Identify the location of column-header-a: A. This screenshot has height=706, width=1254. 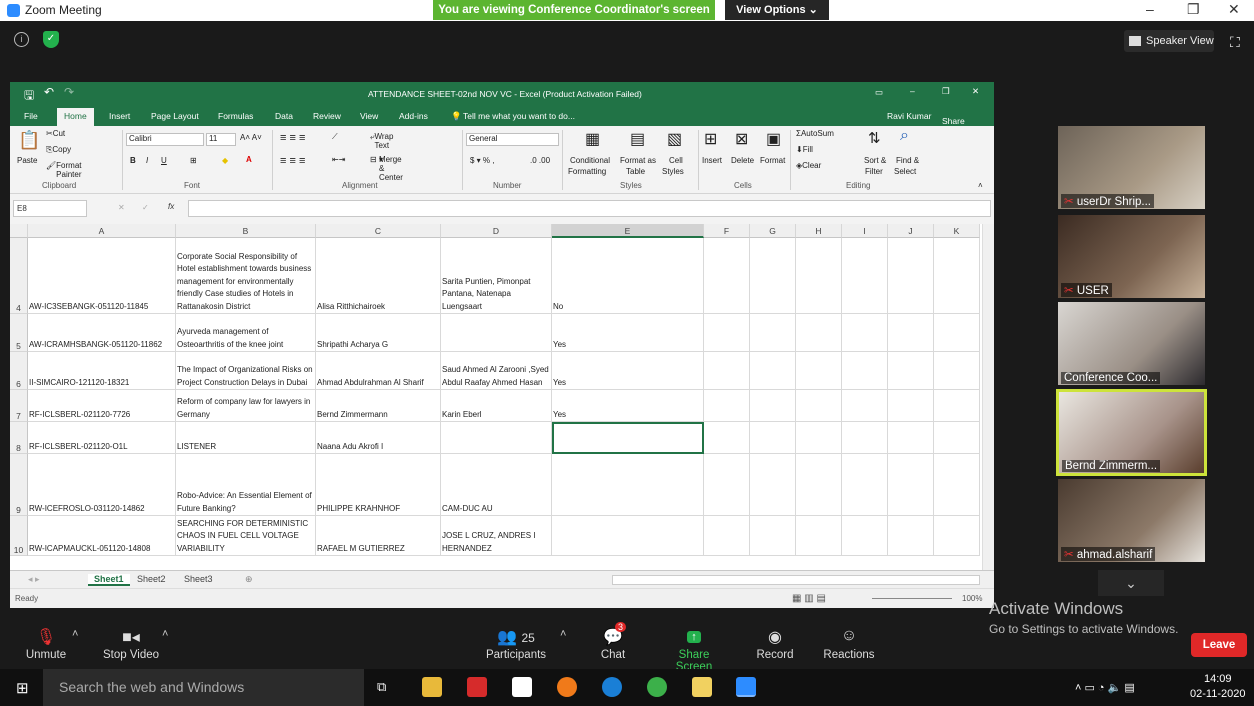
(102, 231).